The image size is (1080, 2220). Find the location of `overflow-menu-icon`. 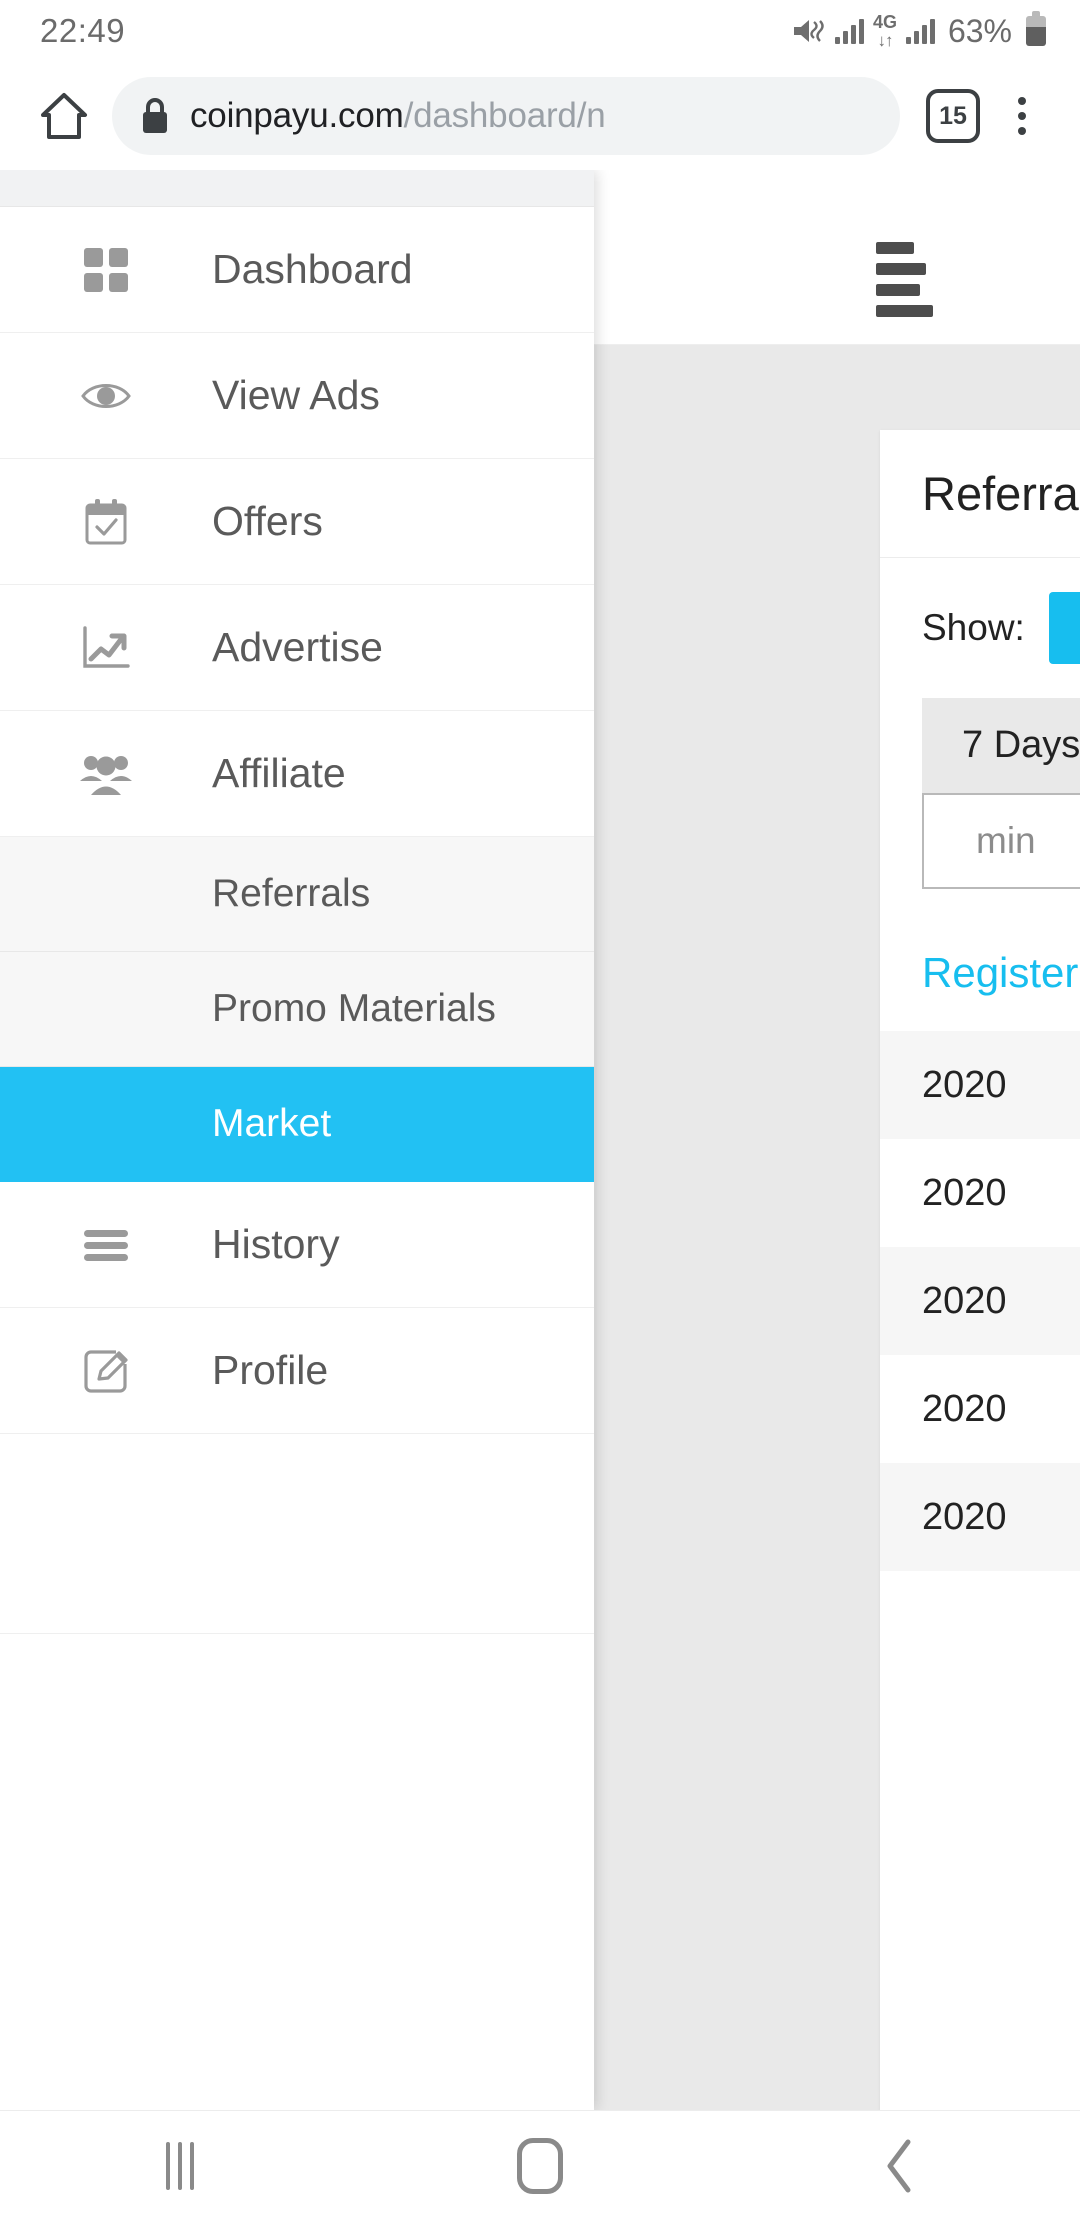

overflow-menu-icon is located at coordinates (1022, 116).